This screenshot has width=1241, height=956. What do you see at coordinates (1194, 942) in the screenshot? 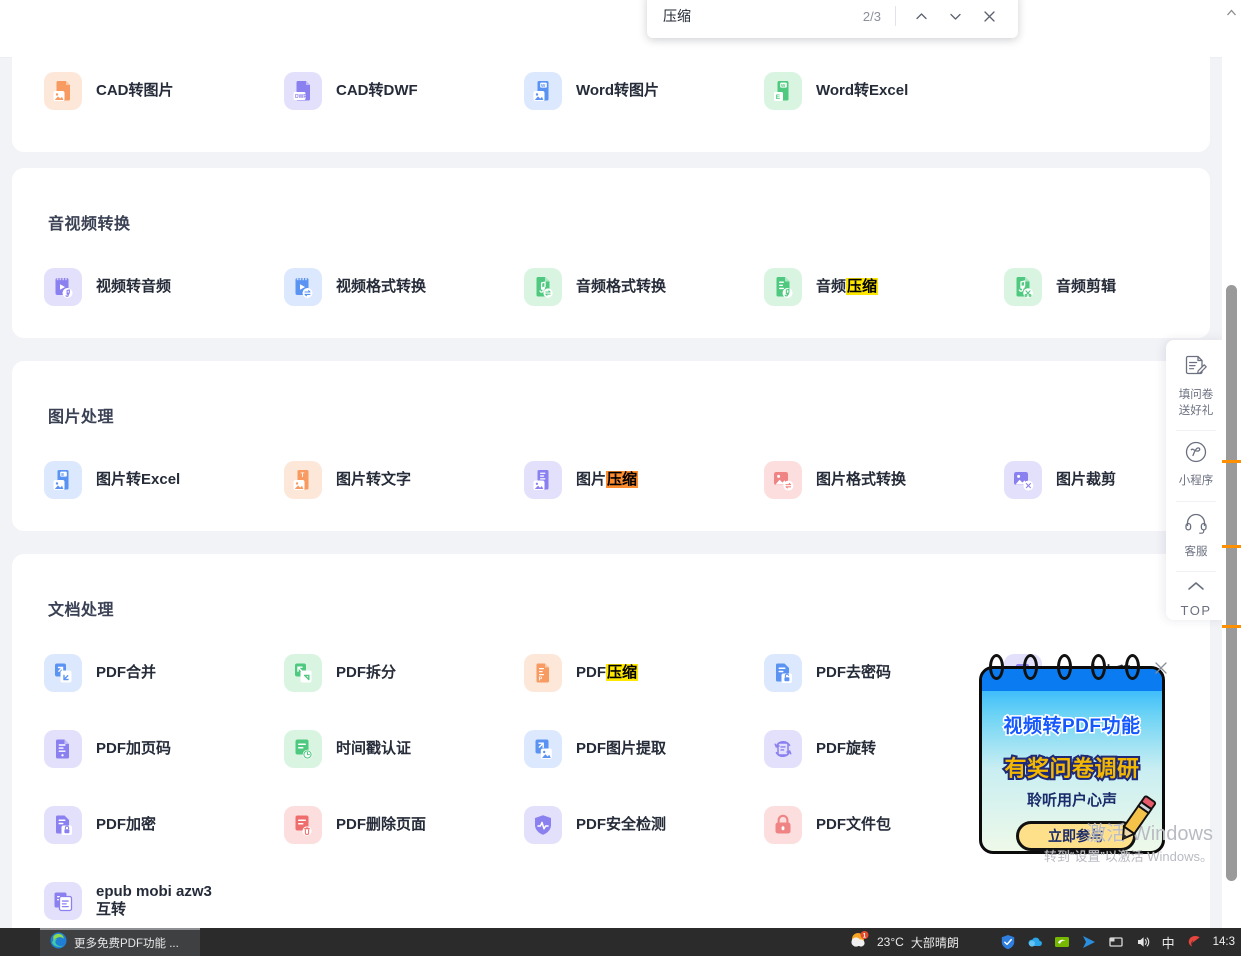
I see `sogou-icon` at bounding box center [1194, 942].